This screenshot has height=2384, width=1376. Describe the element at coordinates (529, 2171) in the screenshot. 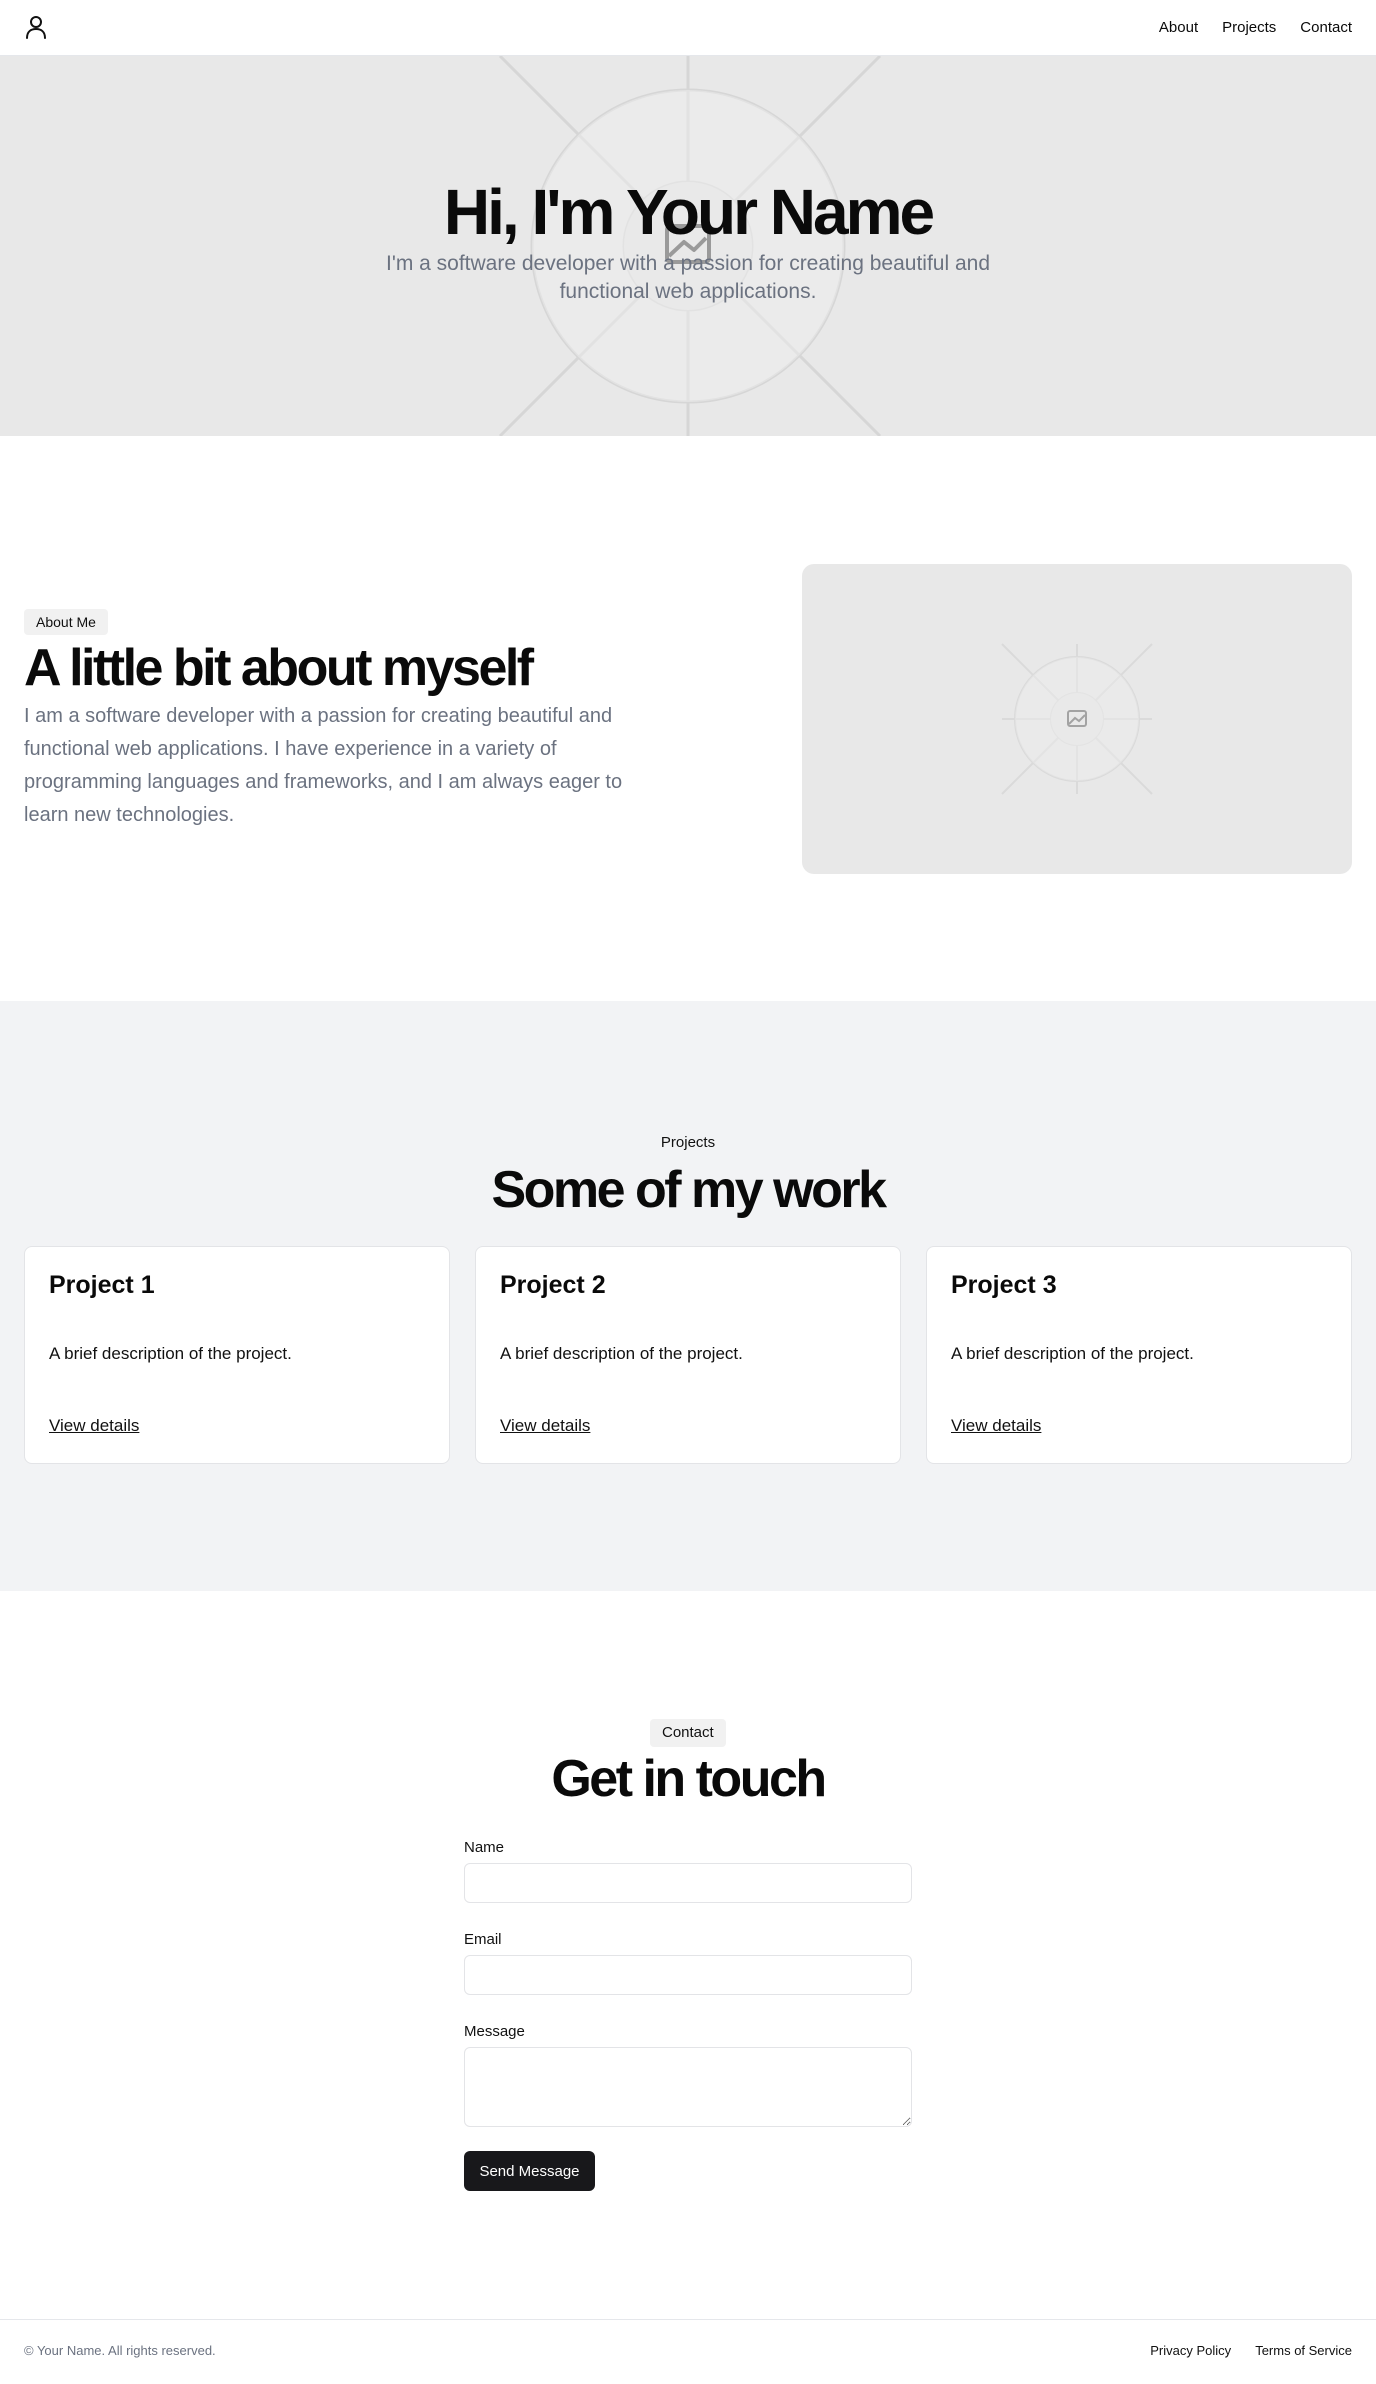

I see `send-message-button: Send Message` at that location.